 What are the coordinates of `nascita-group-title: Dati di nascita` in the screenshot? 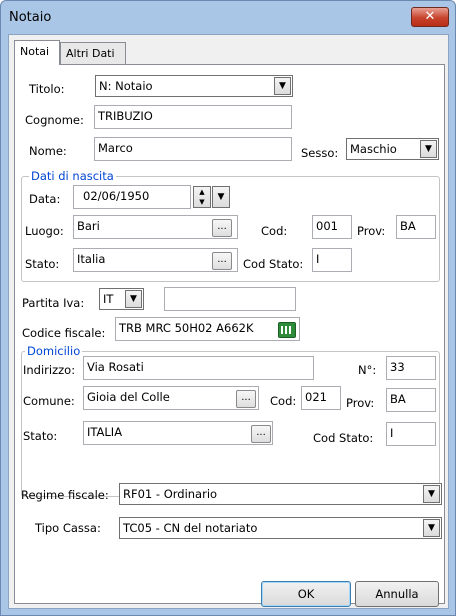 It's located at (72, 176).